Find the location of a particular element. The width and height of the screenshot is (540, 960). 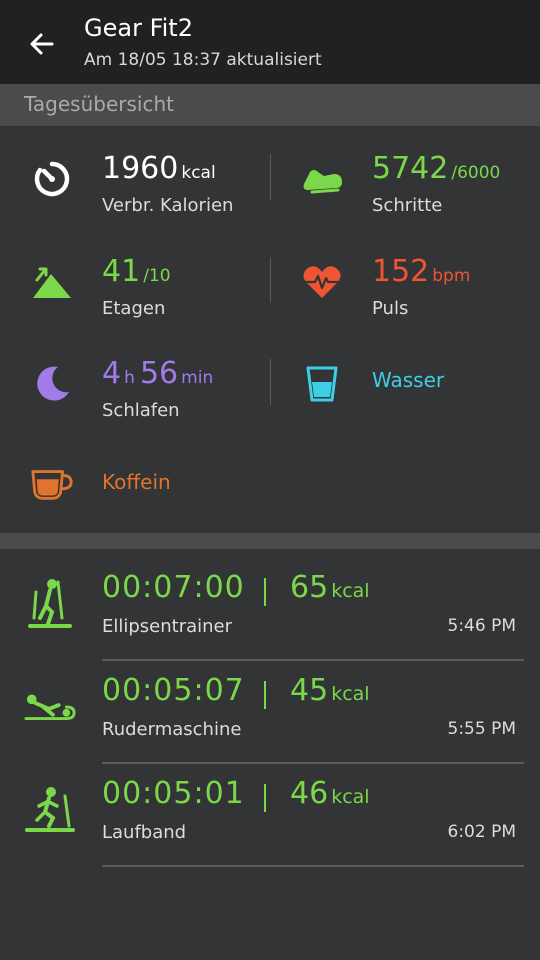

coffee-tile: Koffein is located at coordinates (150, 502).